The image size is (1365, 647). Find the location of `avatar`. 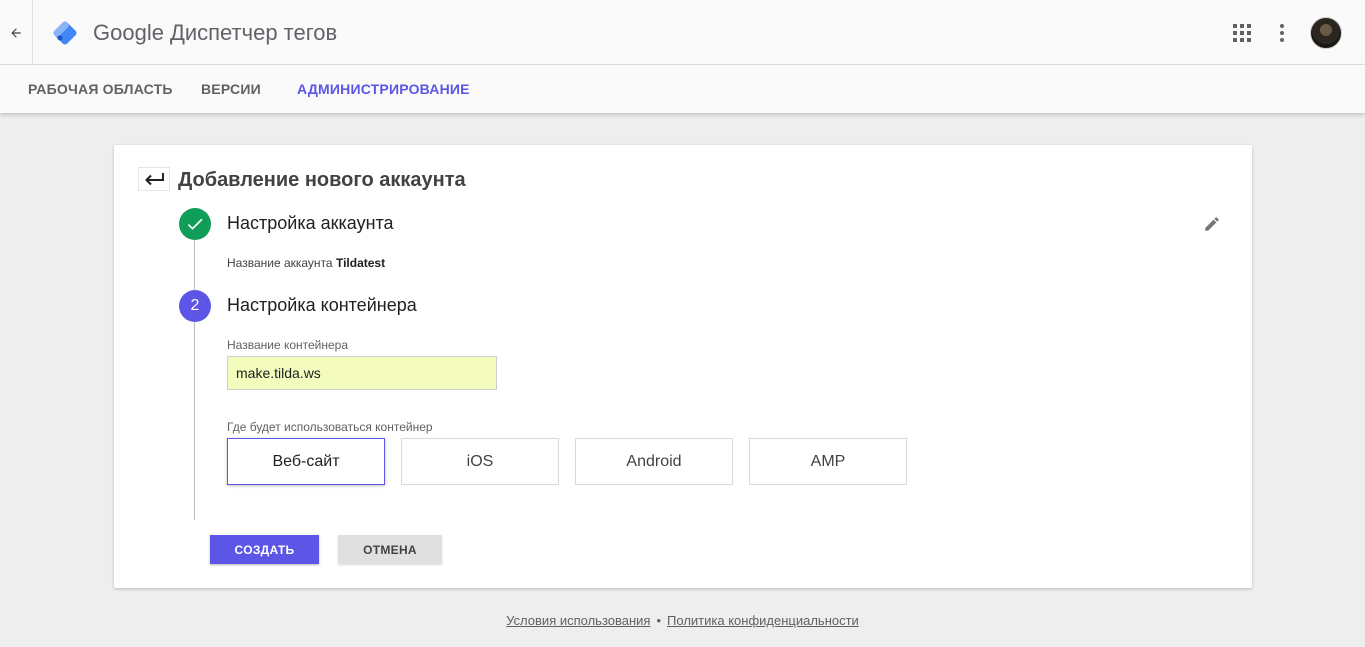

avatar is located at coordinates (1326, 33).